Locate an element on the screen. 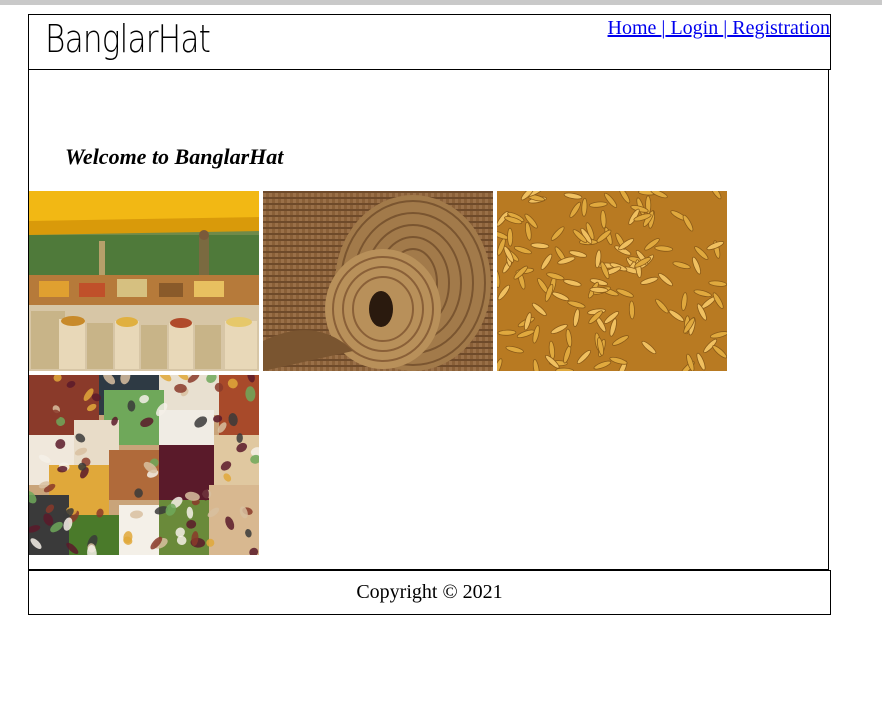 The width and height of the screenshot is (882, 727). welcome-heading: Welcome to BanglarHat is located at coordinates (174, 156).